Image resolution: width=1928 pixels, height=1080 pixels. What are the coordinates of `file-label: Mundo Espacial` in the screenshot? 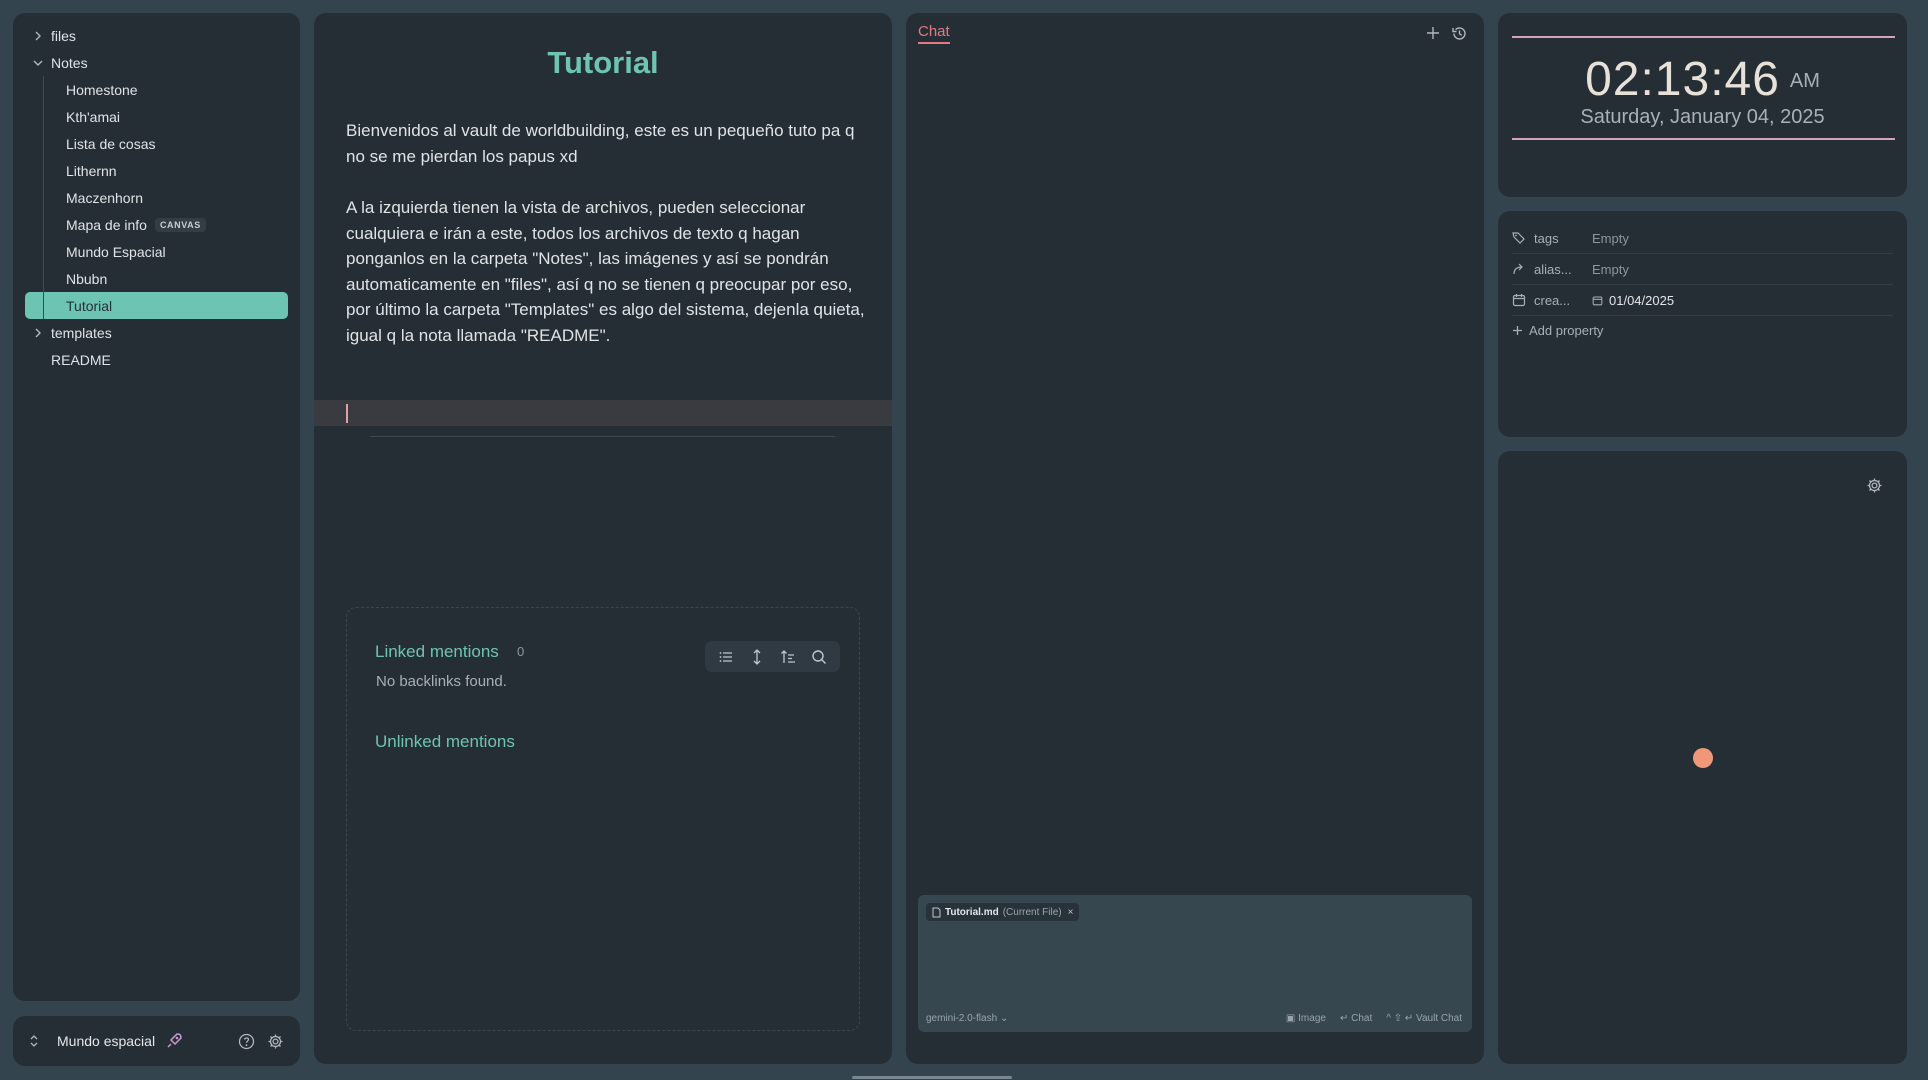 It's located at (116, 251).